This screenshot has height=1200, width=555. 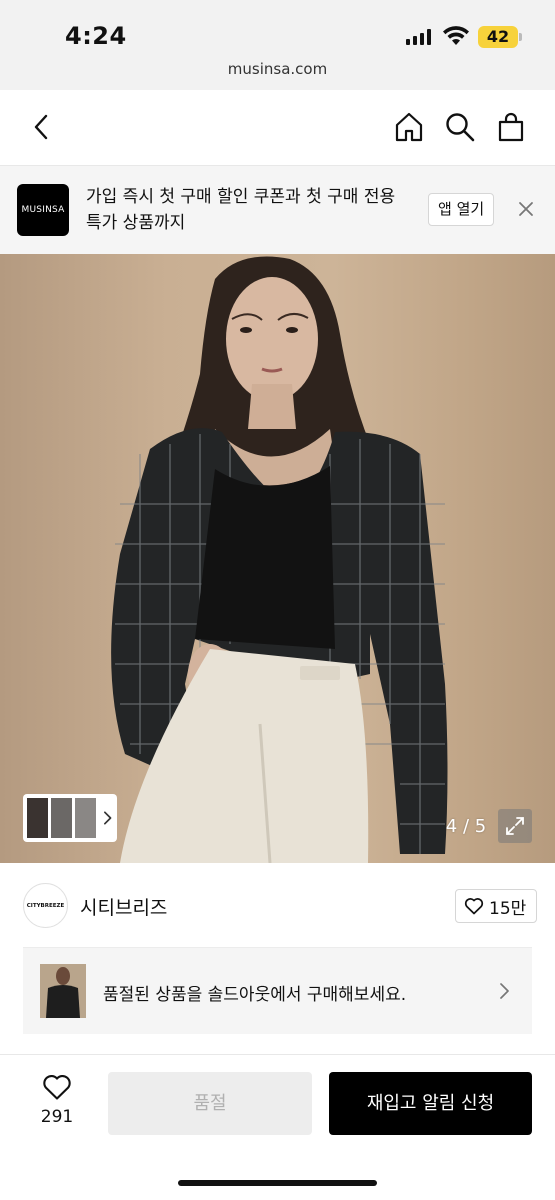 I want to click on brand-name: 시티브리즈, so click(x=123, y=906).